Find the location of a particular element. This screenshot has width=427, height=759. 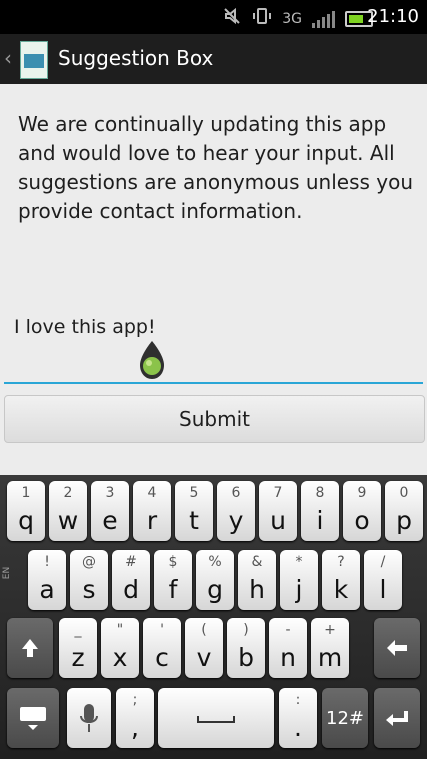

suggestion-input: I love this app! is located at coordinates (85, 327).